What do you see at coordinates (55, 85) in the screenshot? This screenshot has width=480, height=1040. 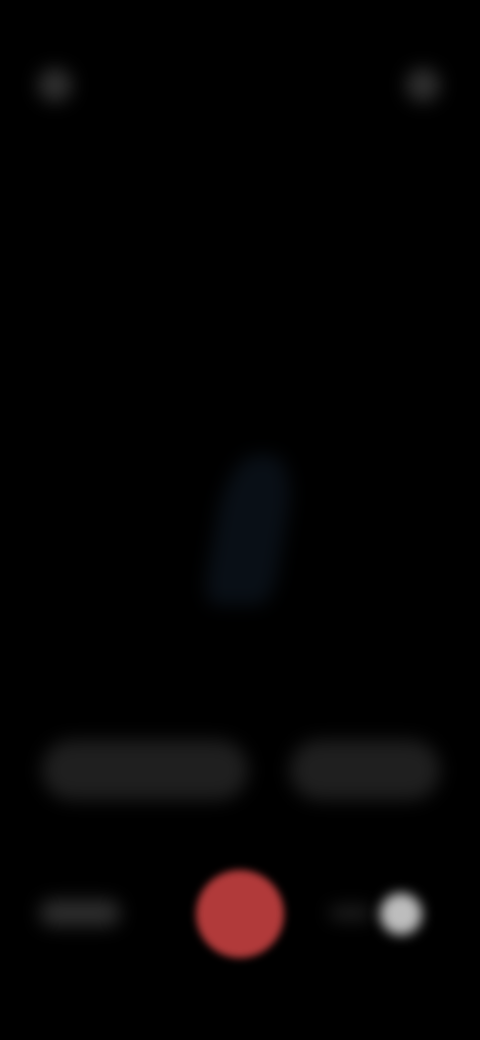 I see `top-left-icon` at bounding box center [55, 85].